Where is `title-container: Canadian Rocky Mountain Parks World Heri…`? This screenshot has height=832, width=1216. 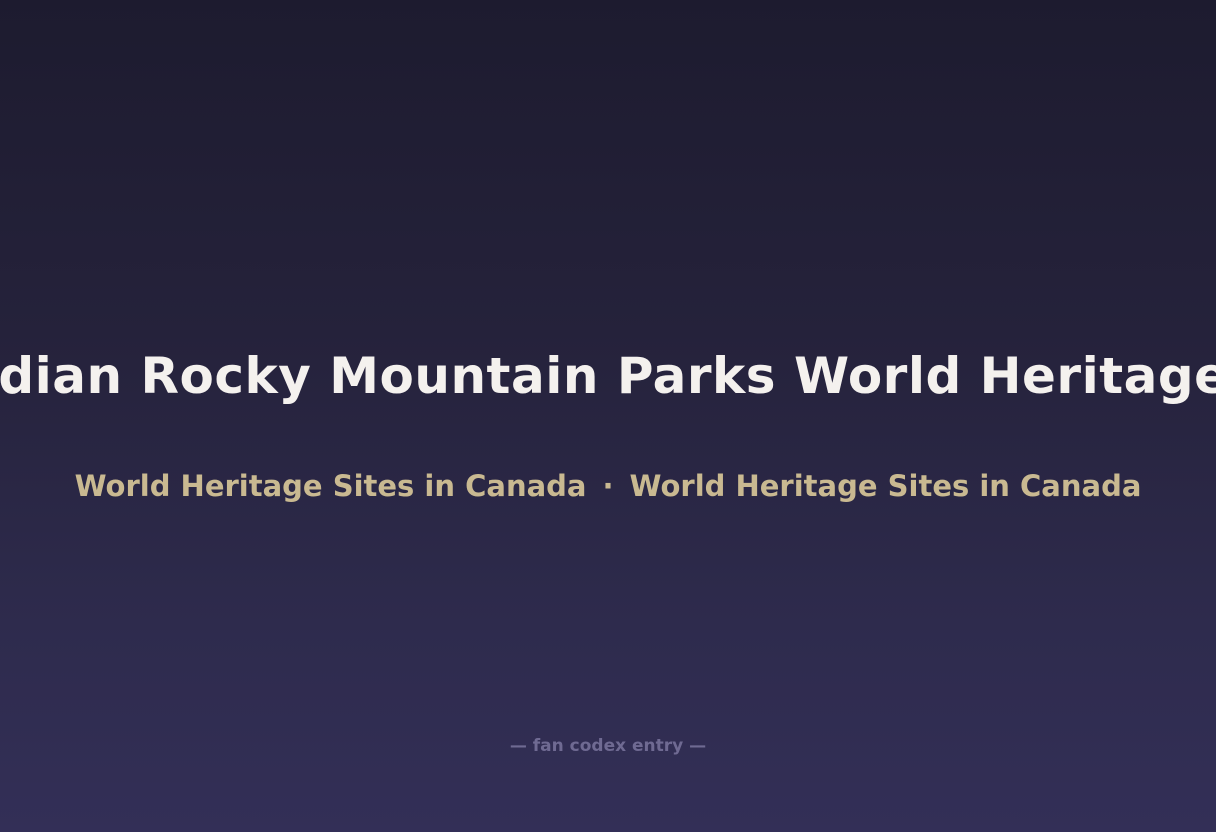
title-container: Canadian Rocky Mountain Parks World Heri… is located at coordinates (608, 376).